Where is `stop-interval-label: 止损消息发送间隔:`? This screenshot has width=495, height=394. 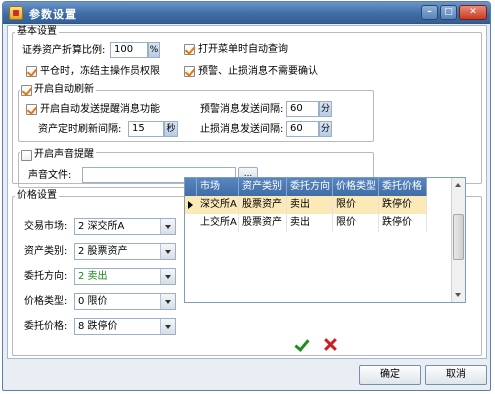 stop-interval-label: 止损消息发送间隔: is located at coordinates (242, 129).